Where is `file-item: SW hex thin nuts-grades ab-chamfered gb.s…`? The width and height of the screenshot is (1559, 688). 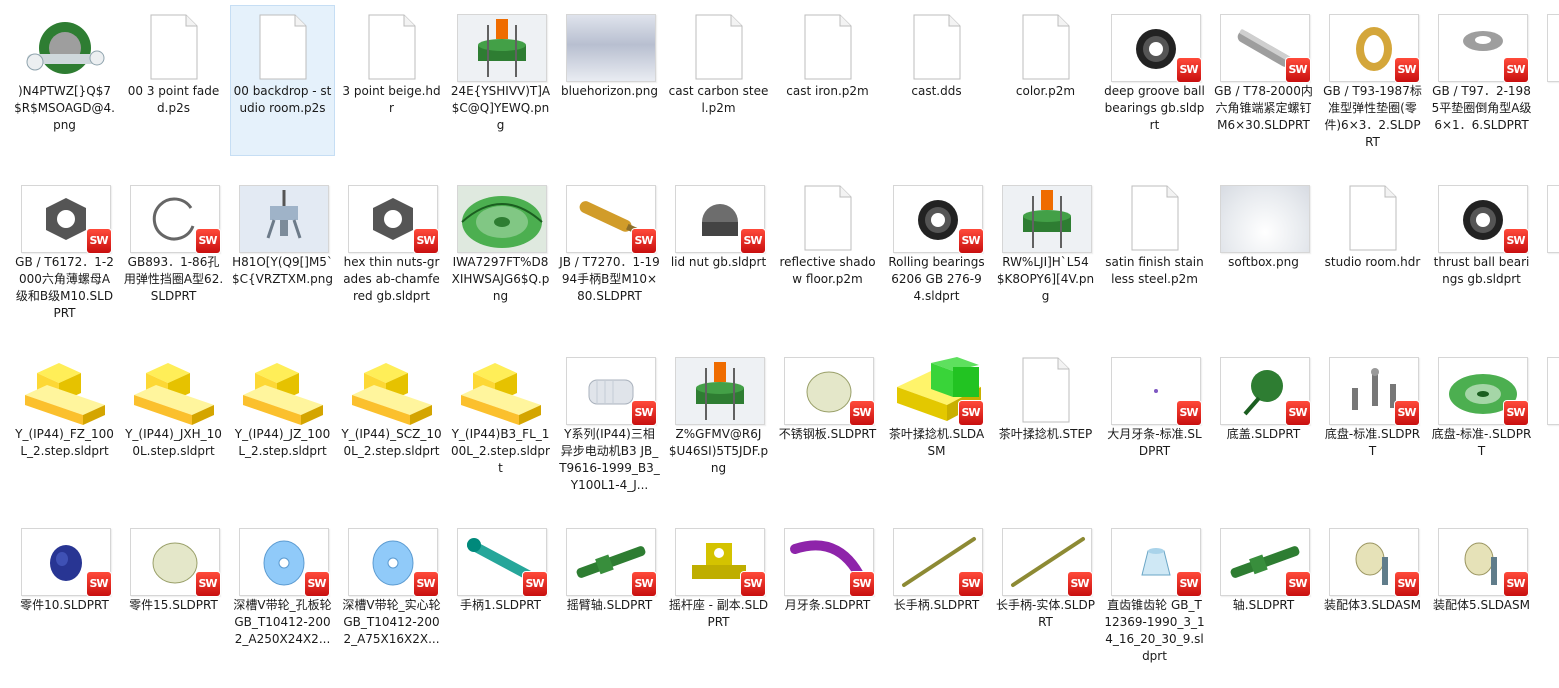
file-item: SW hex thin nuts-grades ab-chamfered gb.s… is located at coordinates (391, 245).